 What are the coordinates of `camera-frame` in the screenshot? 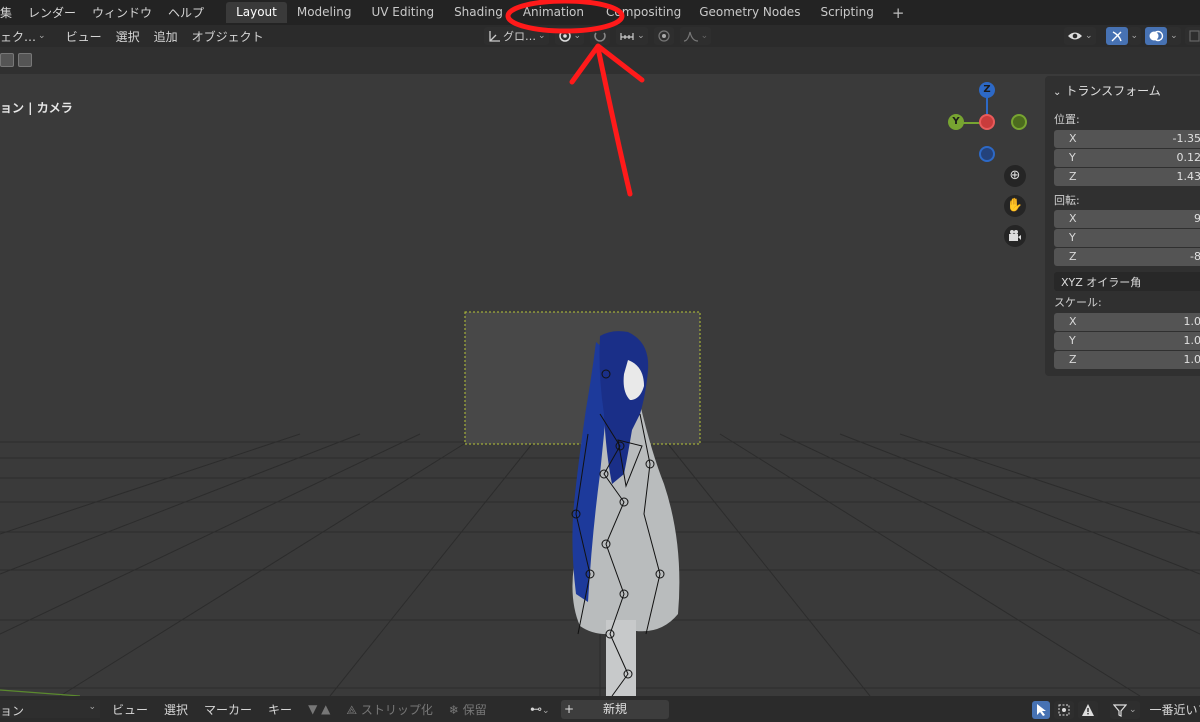 It's located at (582, 378).